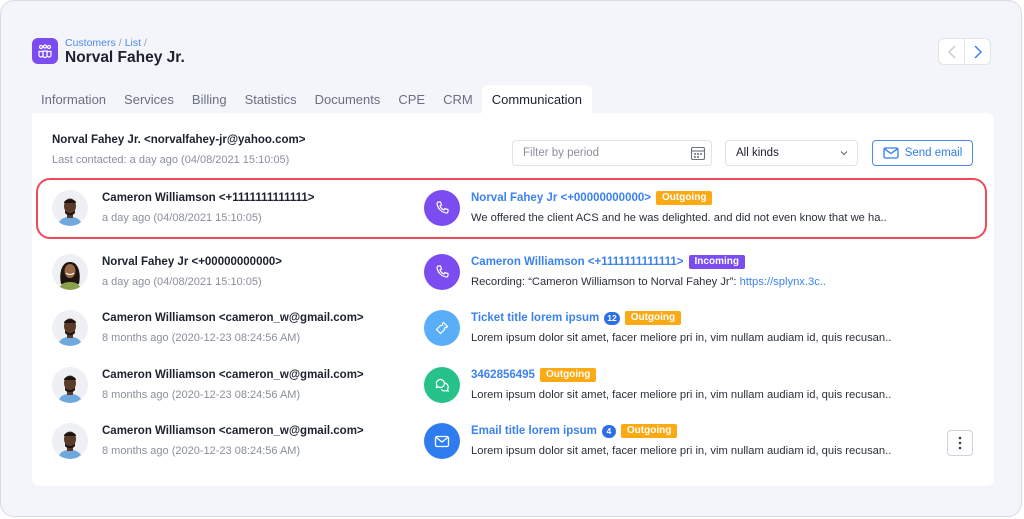 The height and width of the screenshot is (519, 1024). What do you see at coordinates (757, 153) in the screenshot?
I see `kind-select-value: All kinds` at bounding box center [757, 153].